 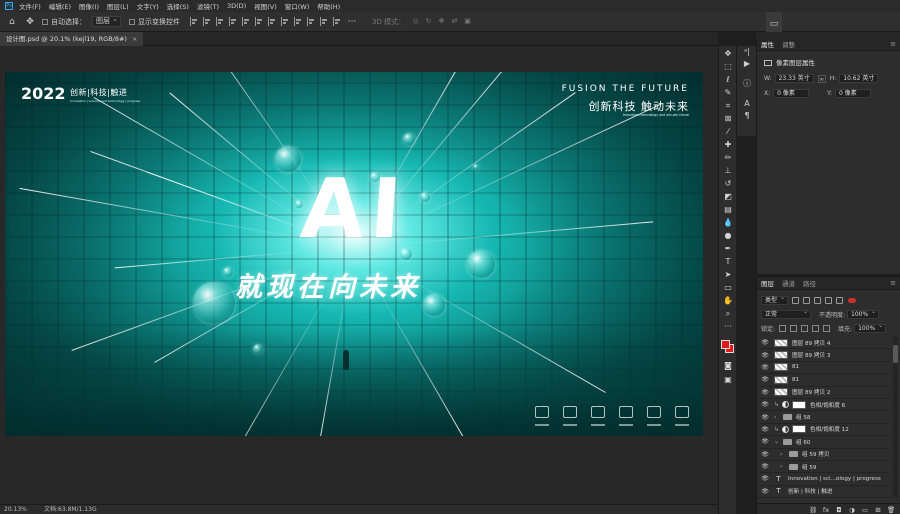 What do you see at coordinates (72, 39) in the screenshot?
I see `document-tab: 设计图.psd @ 20.1% (kejl19, RGB/8#) ×` at bounding box center [72, 39].